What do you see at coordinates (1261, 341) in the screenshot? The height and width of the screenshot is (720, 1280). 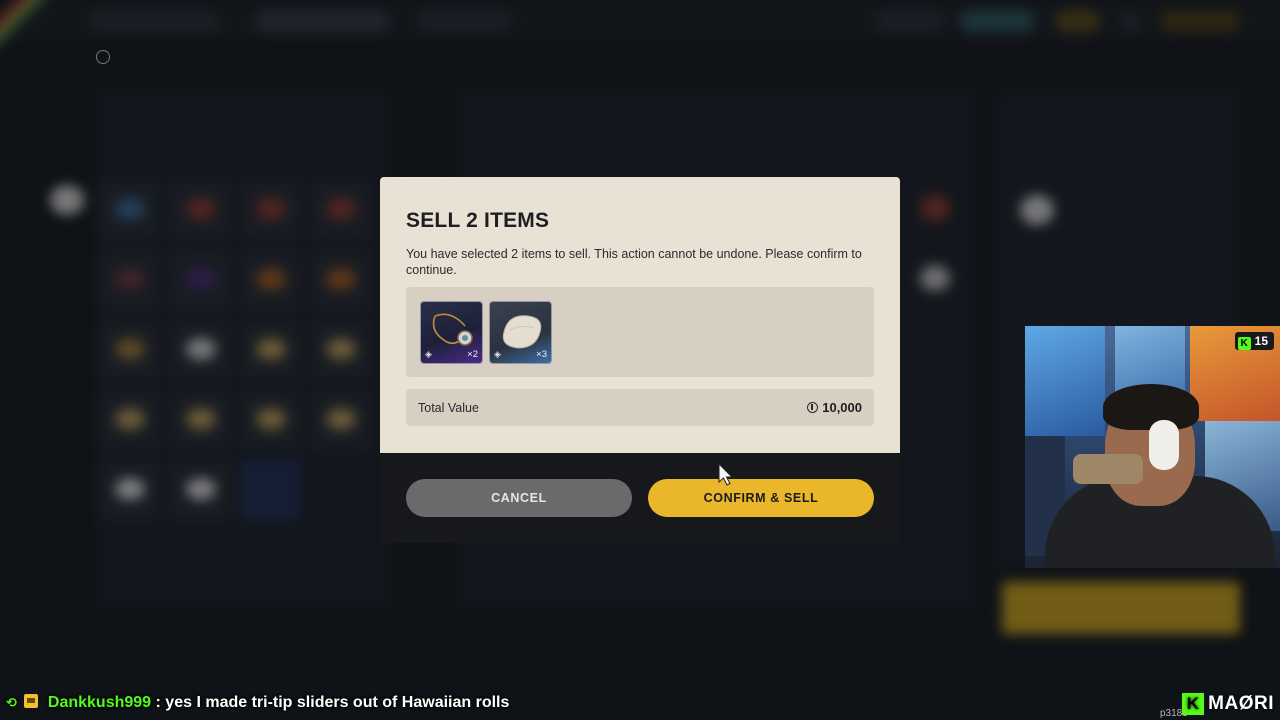 I see `viewer-count: 15` at bounding box center [1261, 341].